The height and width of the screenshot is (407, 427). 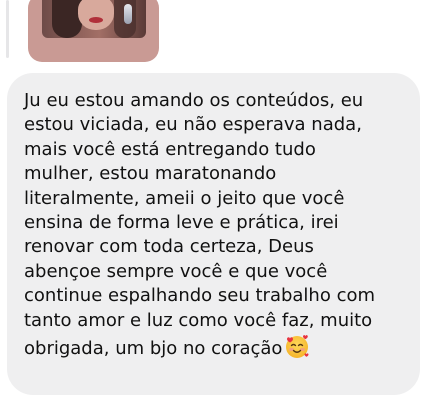 What do you see at coordinates (96, 15) in the screenshot?
I see `photo-face` at bounding box center [96, 15].